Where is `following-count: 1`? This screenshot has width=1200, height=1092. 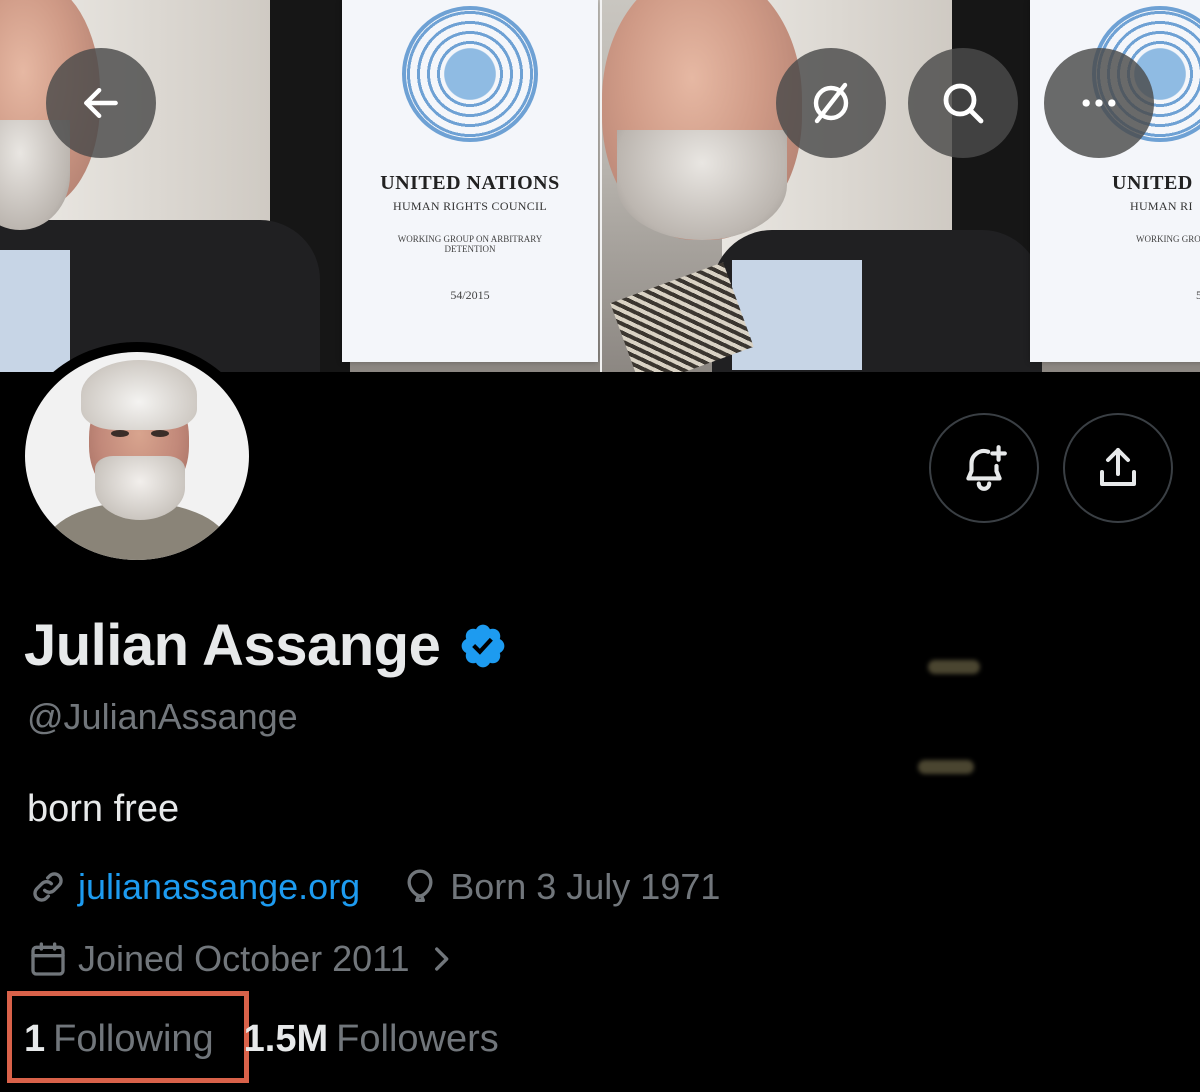 following-count: 1 is located at coordinates (35, 1039).